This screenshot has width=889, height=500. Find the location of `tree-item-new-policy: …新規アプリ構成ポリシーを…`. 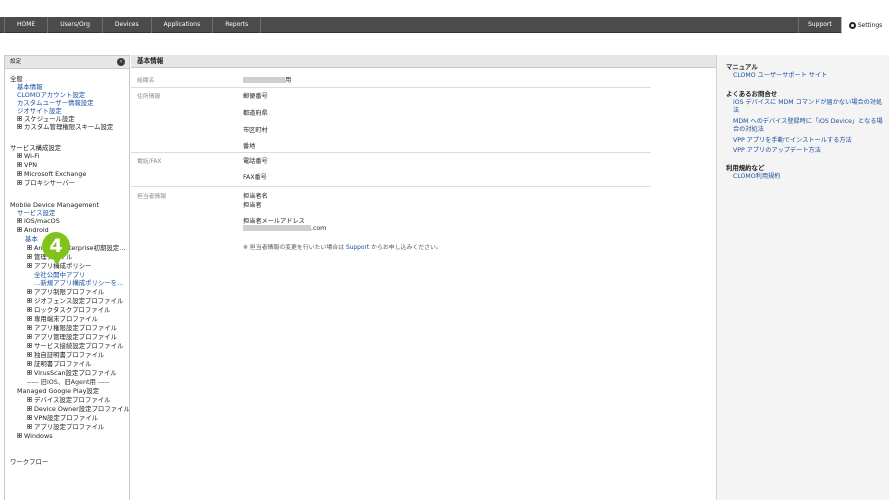

tree-item-new-policy: …新規アプリ構成ポリシーを… is located at coordinates (78, 283).